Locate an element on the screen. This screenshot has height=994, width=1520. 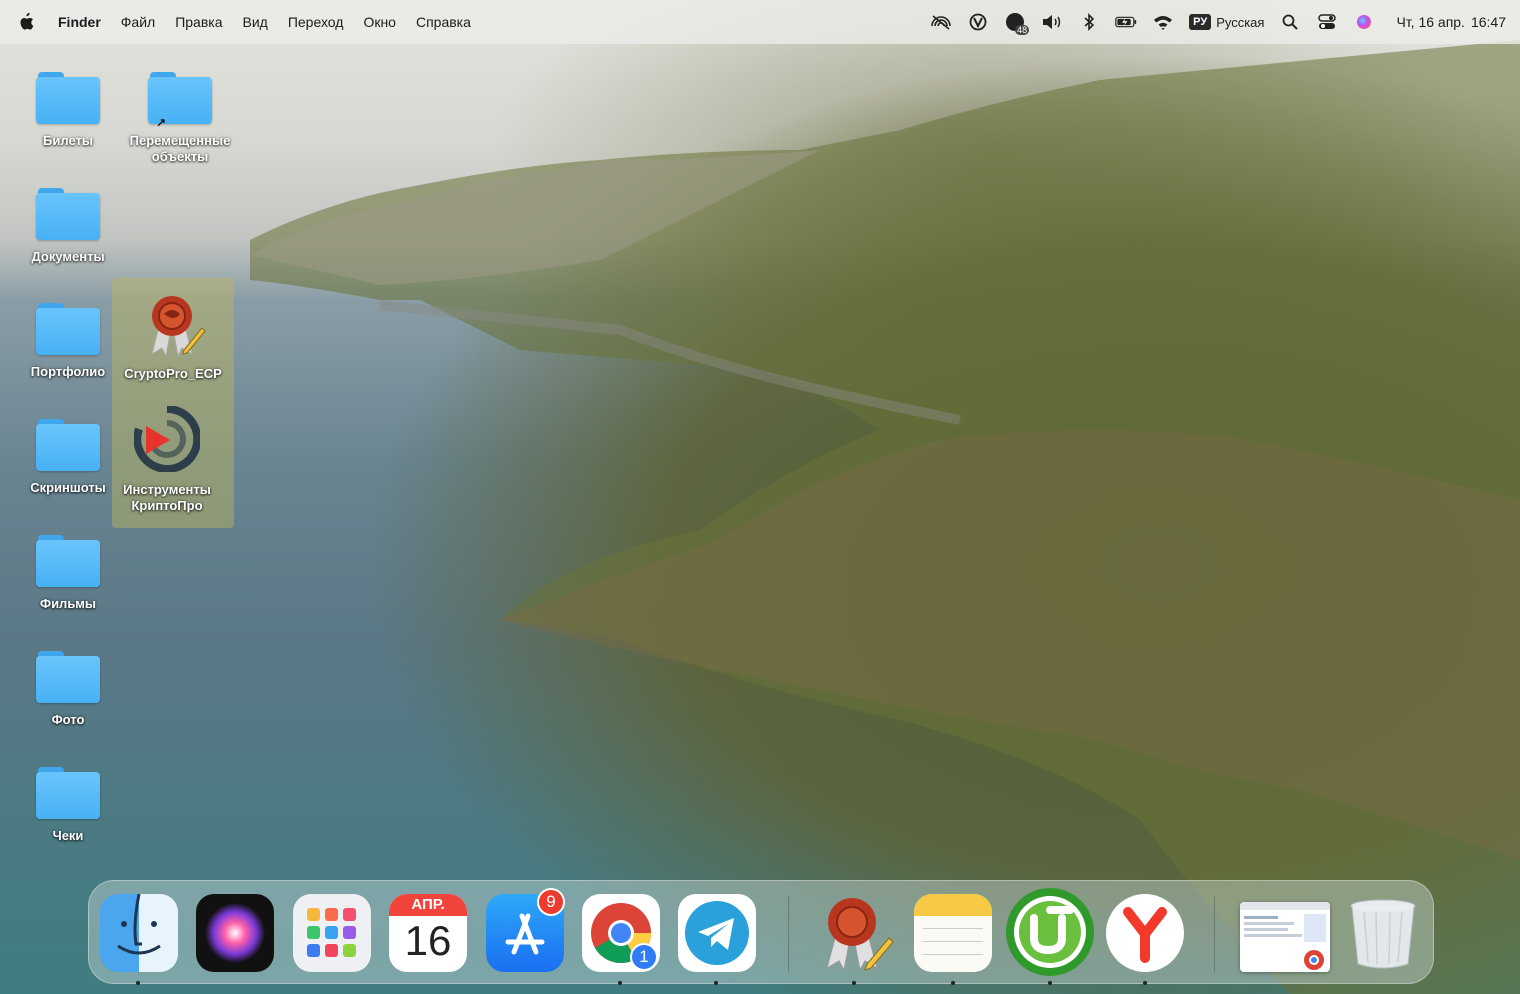
desktop-folder-receipts: Чеки is located at coordinates (68, 805).